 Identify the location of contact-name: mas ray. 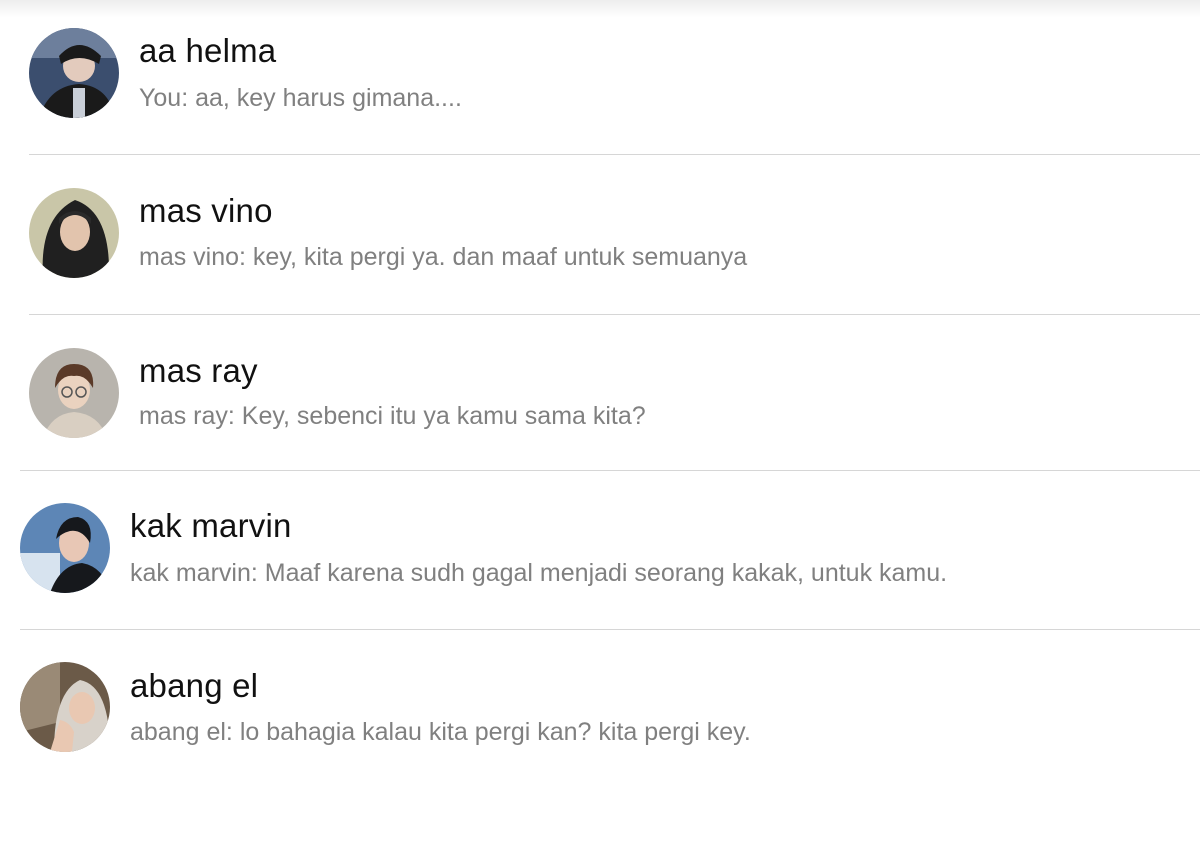
(198, 370).